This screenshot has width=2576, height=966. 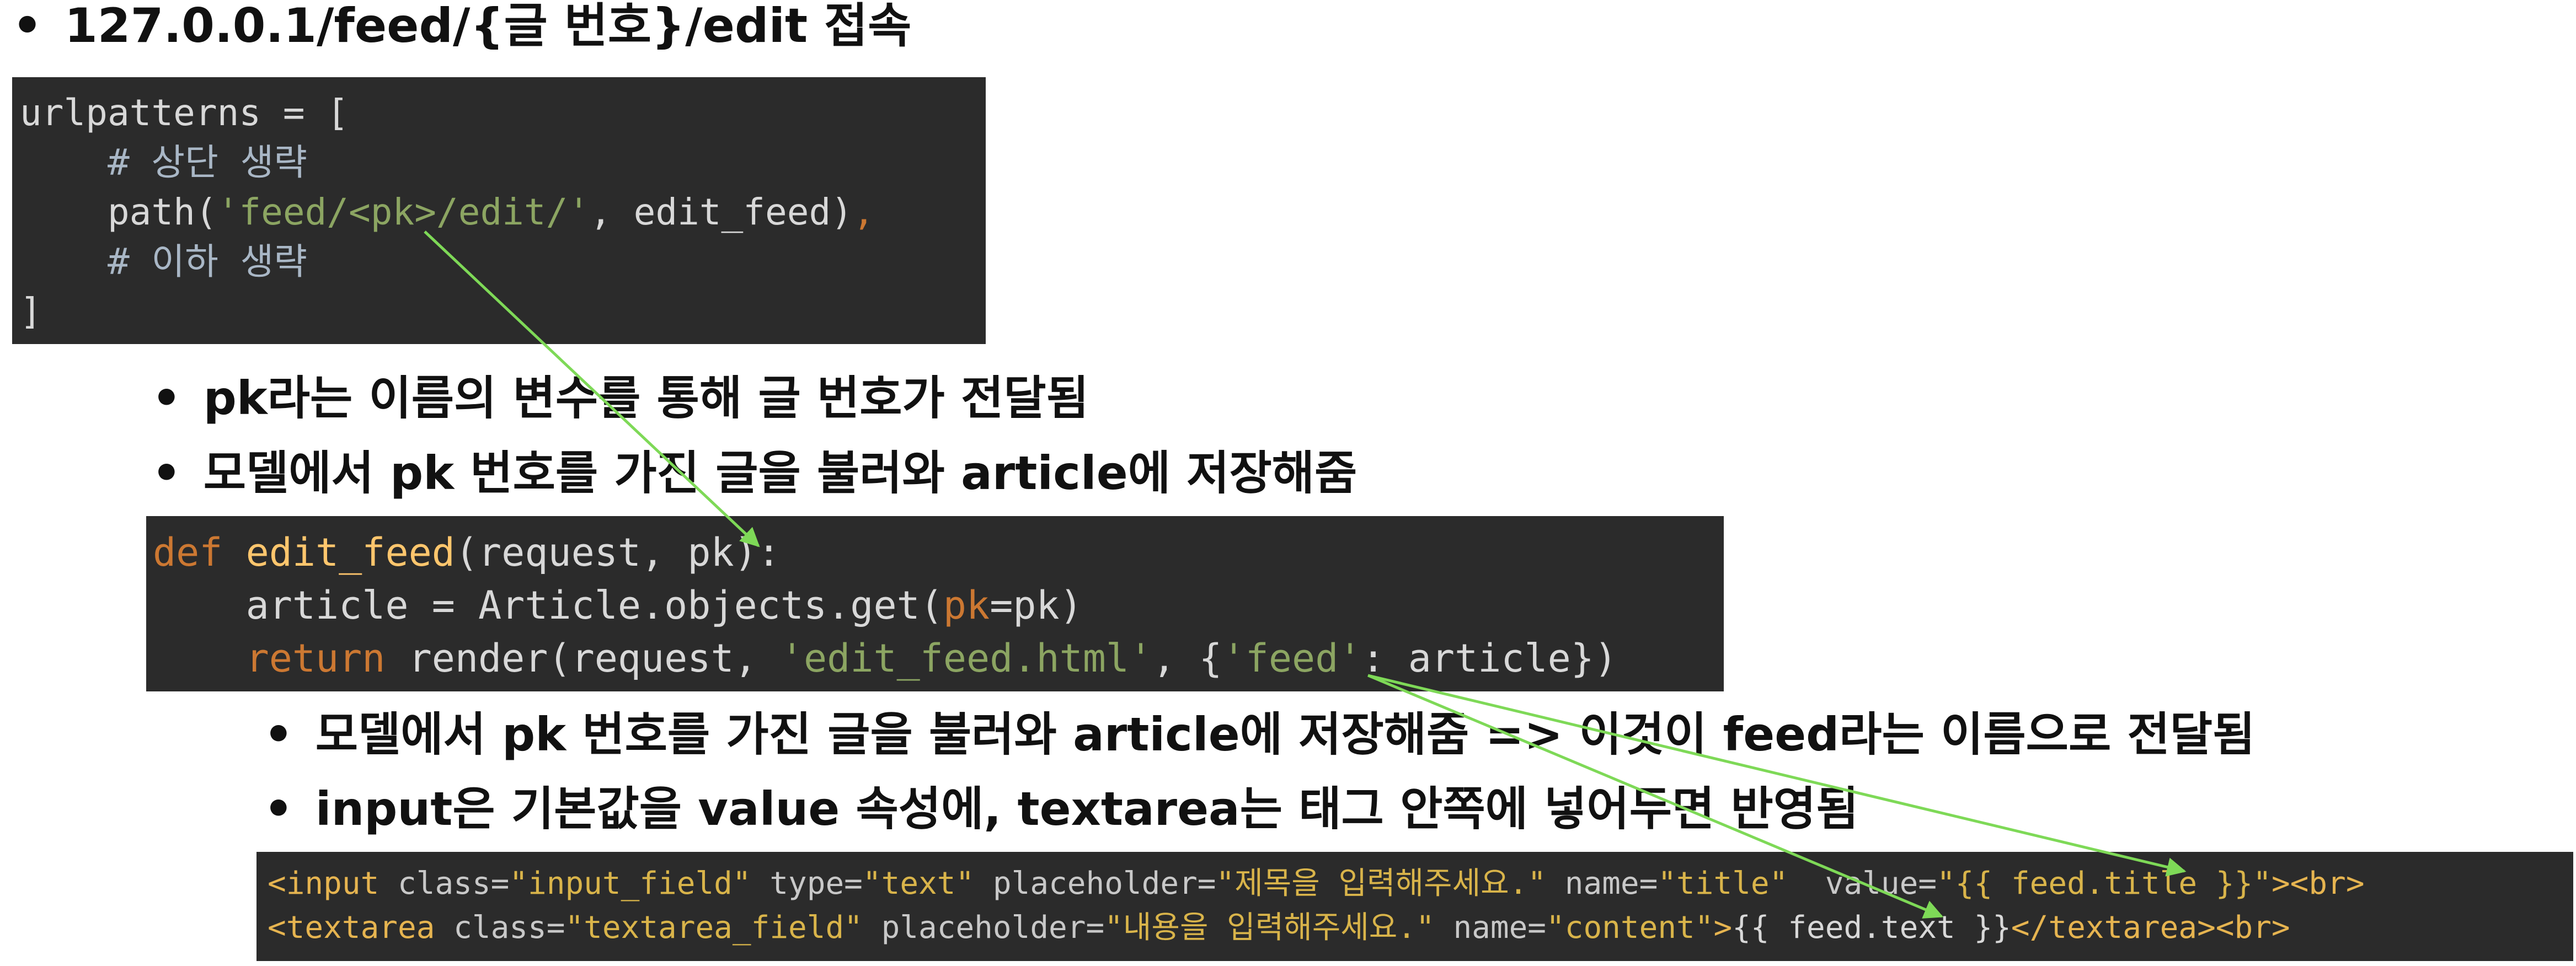 I want to click on arrow-pk-to-param, so click(x=592, y=389).